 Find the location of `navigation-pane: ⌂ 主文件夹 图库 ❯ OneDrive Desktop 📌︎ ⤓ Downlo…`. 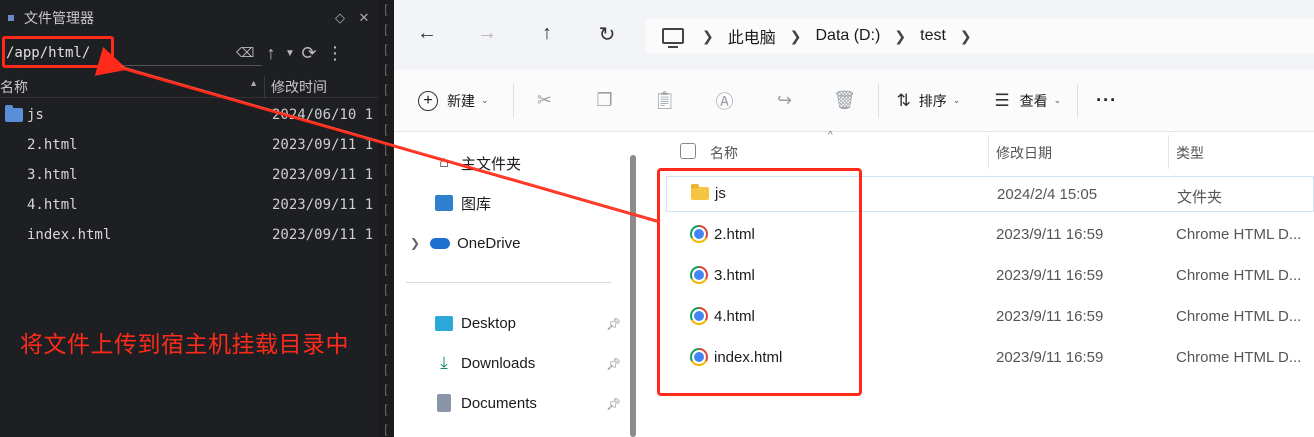

navigation-pane: ⌂ 主文件夹 图库 ❯ OneDrive Desktop 📌︎ ⤓ Downlo… is located at coordinates (517, 285).